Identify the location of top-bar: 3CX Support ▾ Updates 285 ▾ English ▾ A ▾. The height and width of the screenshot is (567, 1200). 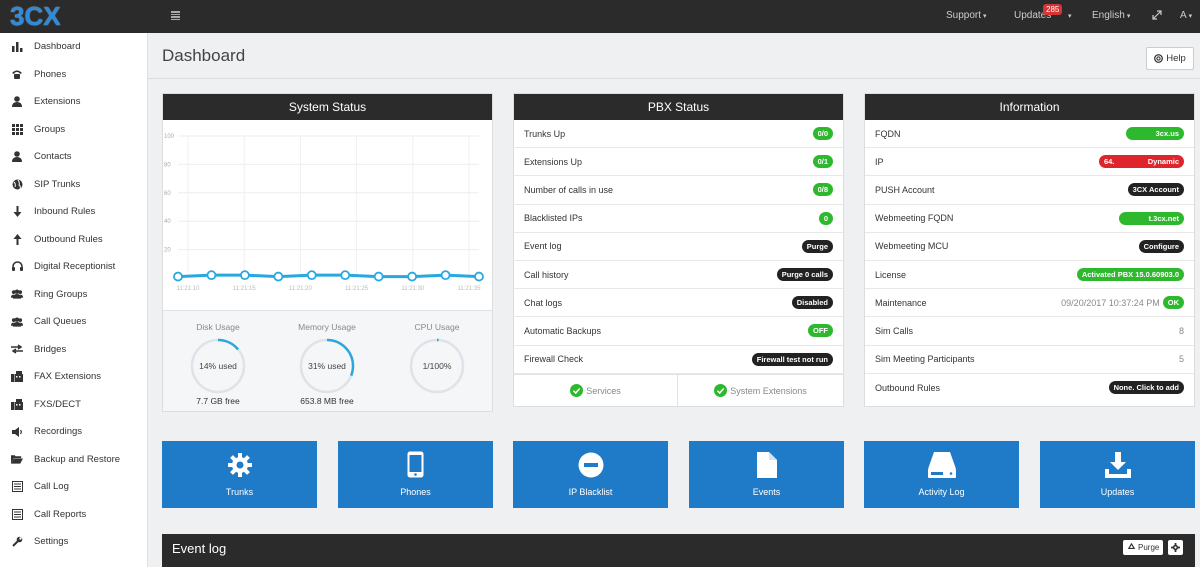
(600, 16).